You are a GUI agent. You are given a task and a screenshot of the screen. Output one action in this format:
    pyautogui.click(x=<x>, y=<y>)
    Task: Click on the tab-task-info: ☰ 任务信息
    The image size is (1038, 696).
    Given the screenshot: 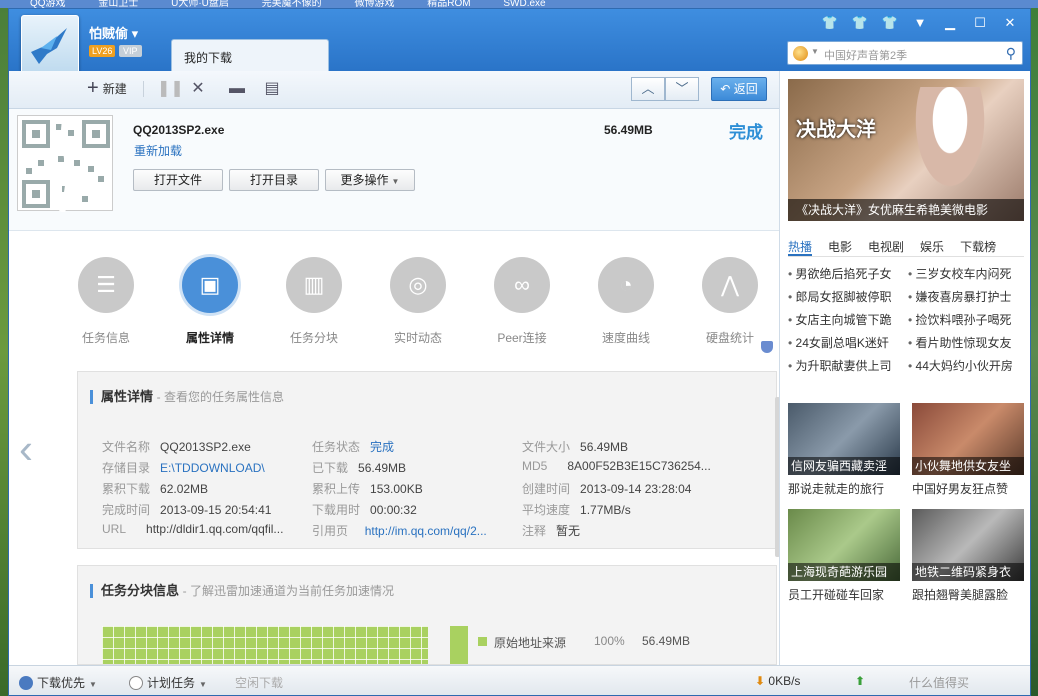 What is the action you would take?
    pyautogui.click(x=106, y=301)
    